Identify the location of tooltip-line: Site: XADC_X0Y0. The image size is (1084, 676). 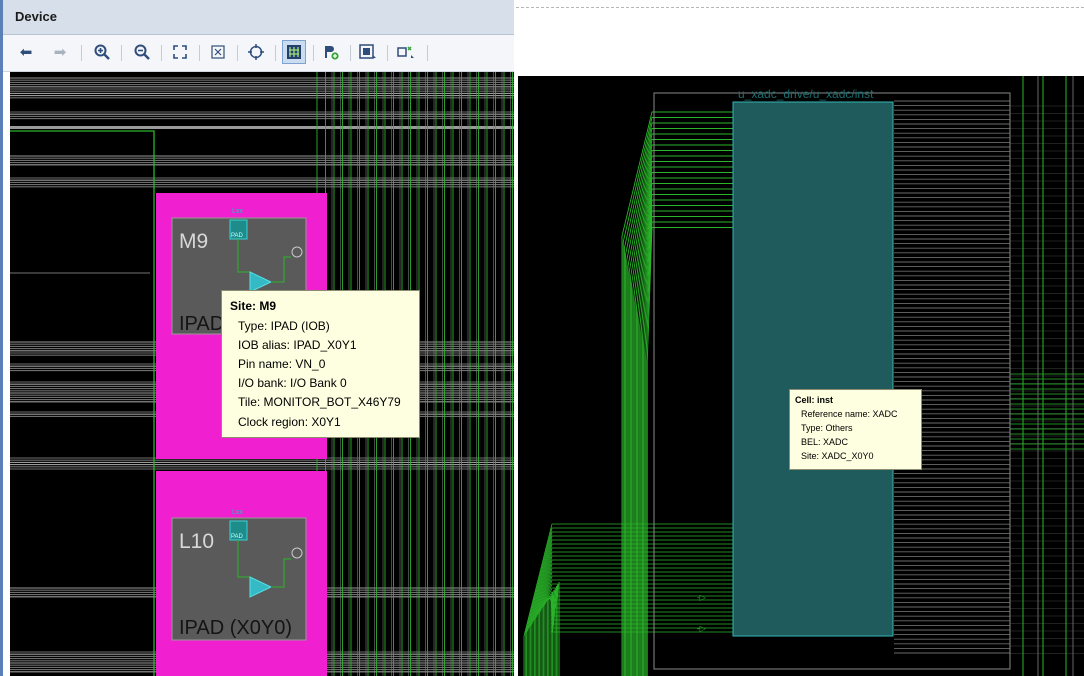
(837, 456).